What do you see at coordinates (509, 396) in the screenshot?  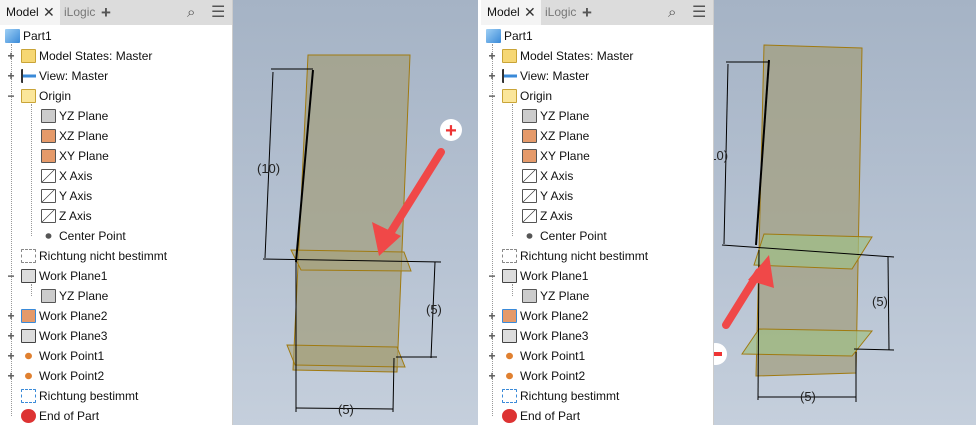 I see `sketch-blue-icon` at bounding box center [509, 396].